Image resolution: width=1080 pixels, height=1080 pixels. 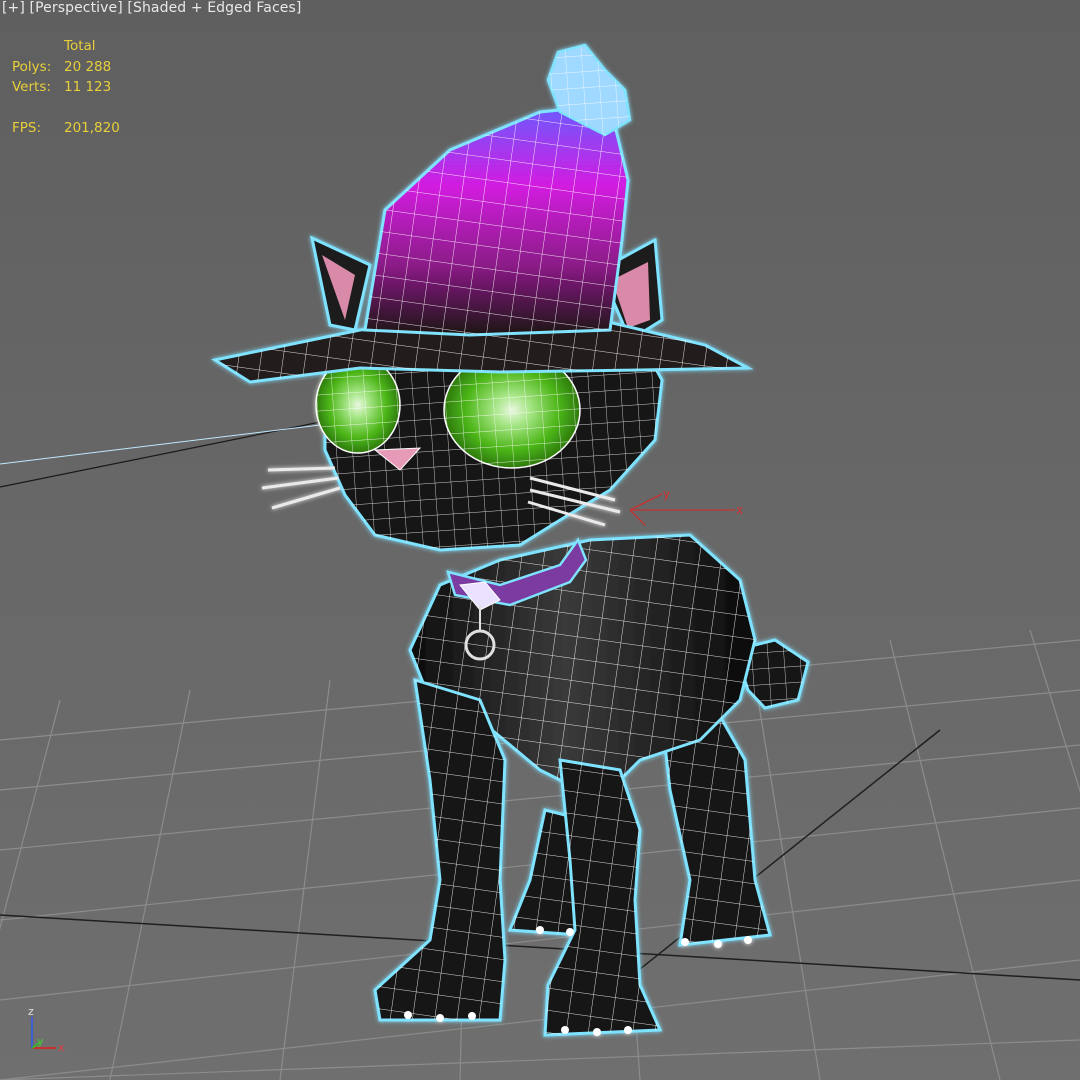 I want to click on viewport-menu-plus: [+], so click(x=13, y=8).